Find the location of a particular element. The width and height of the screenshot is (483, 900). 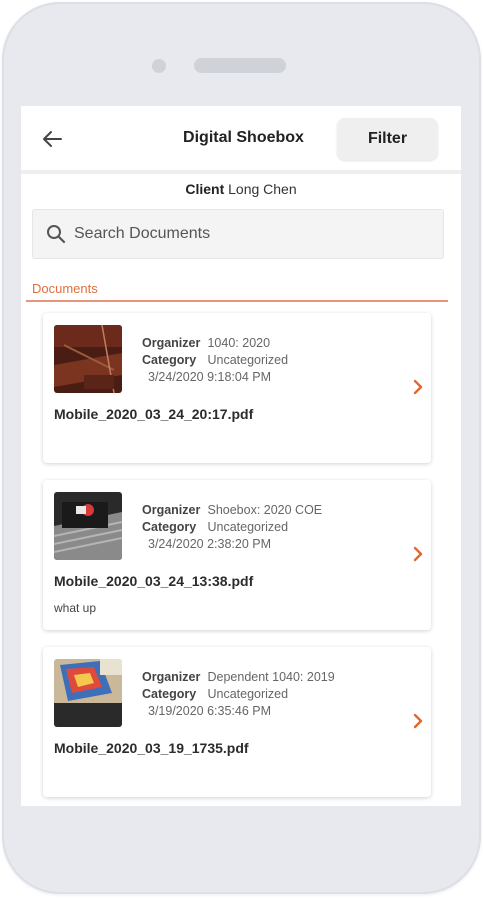

section-divider is located at coordinates (237, 301).